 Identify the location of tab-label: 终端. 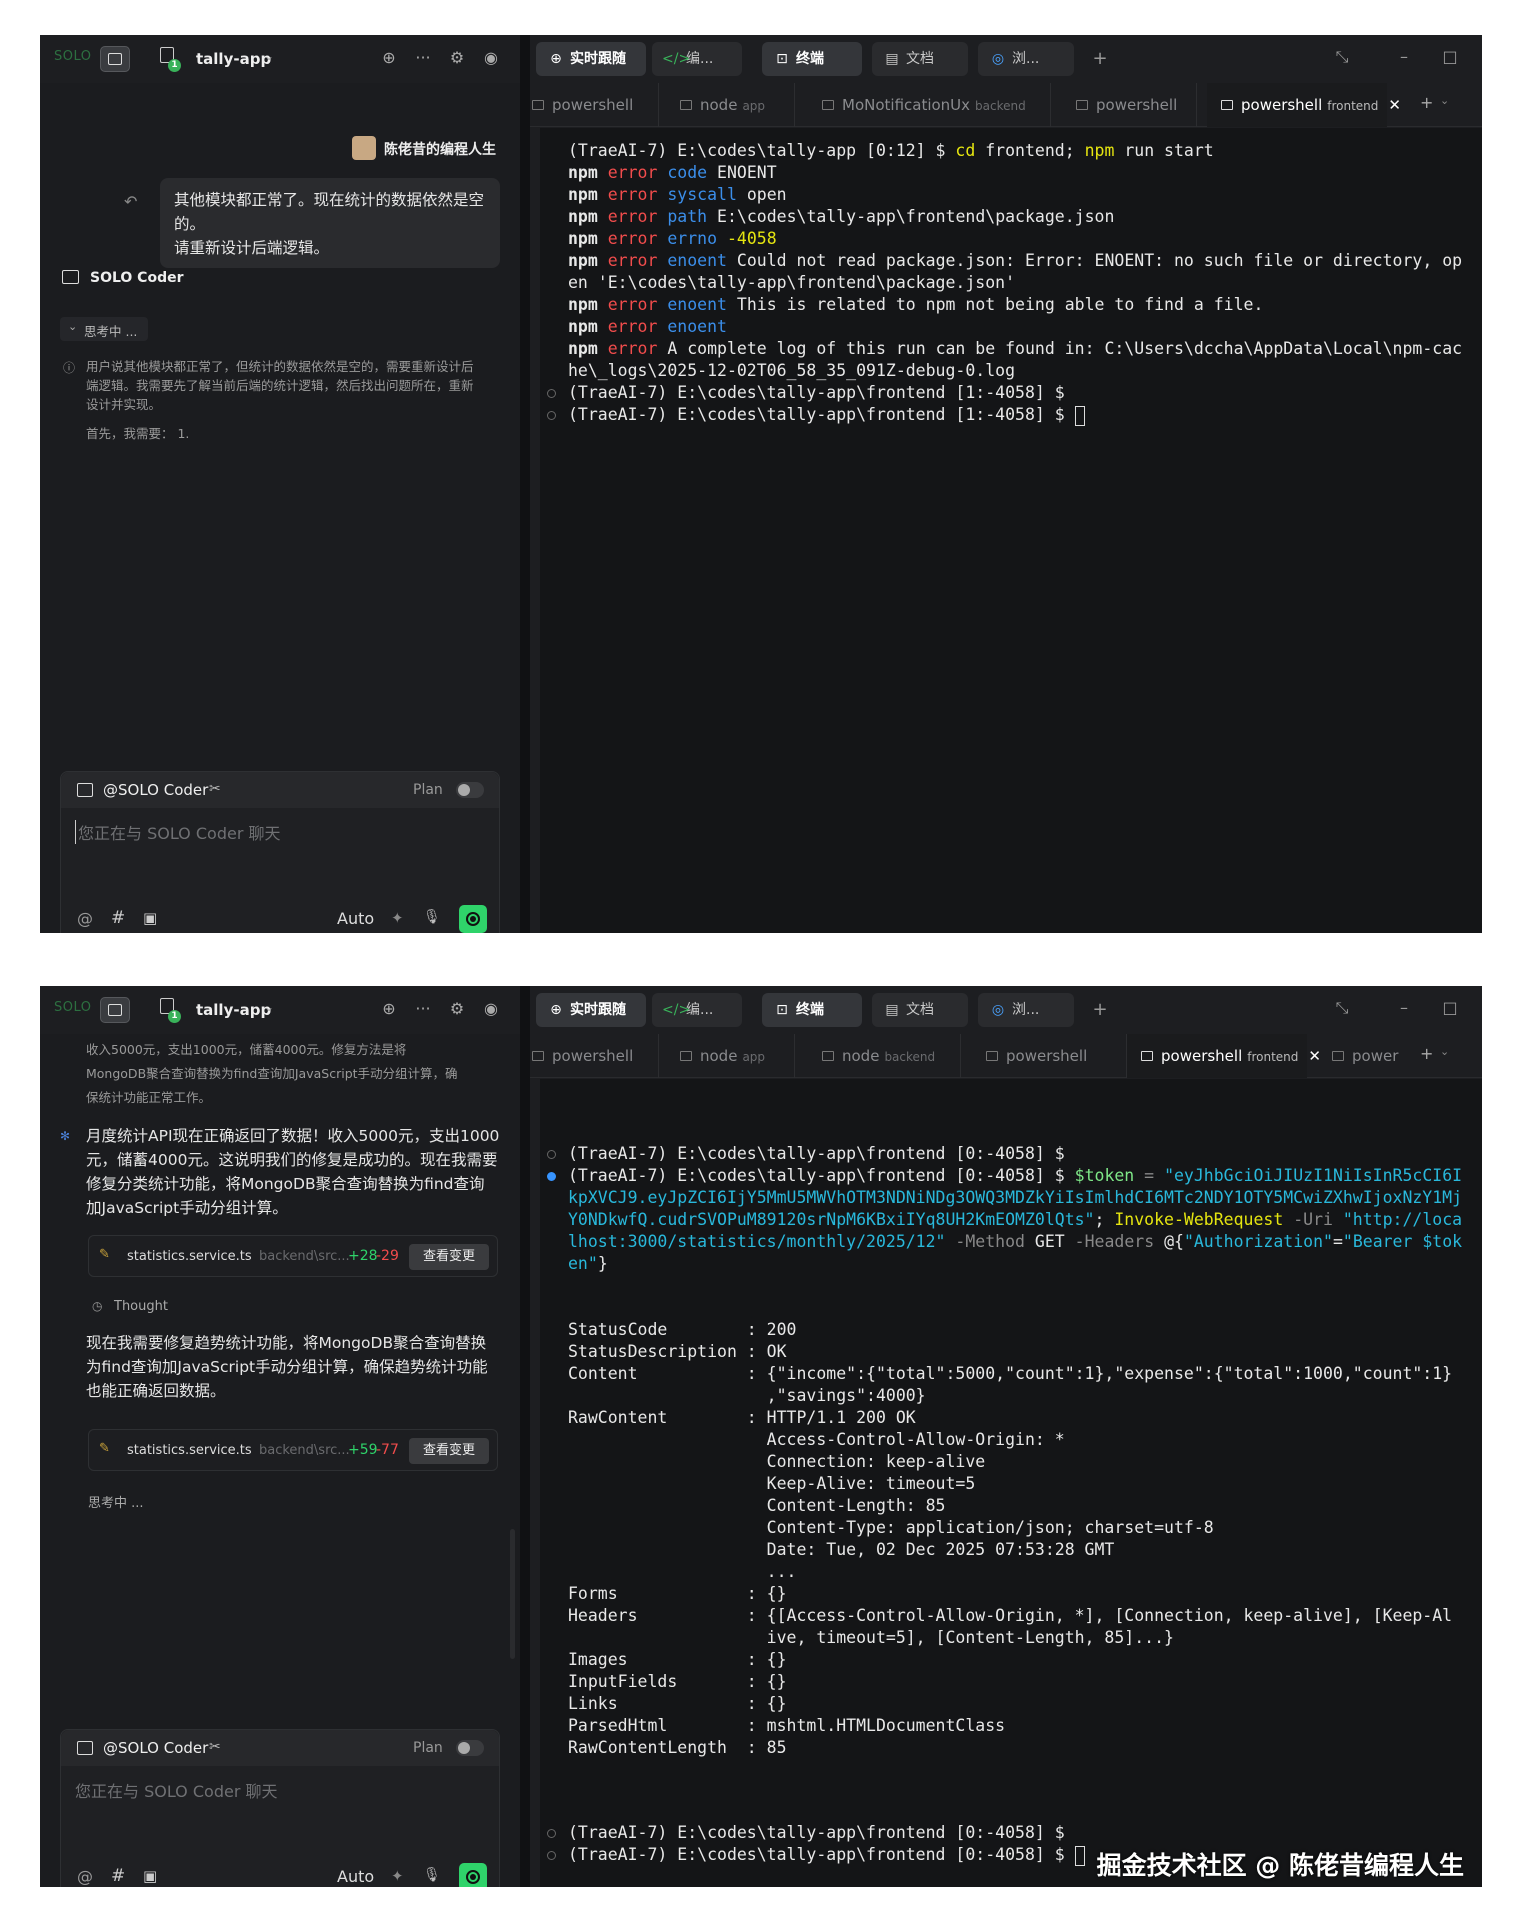
(810, 1010).